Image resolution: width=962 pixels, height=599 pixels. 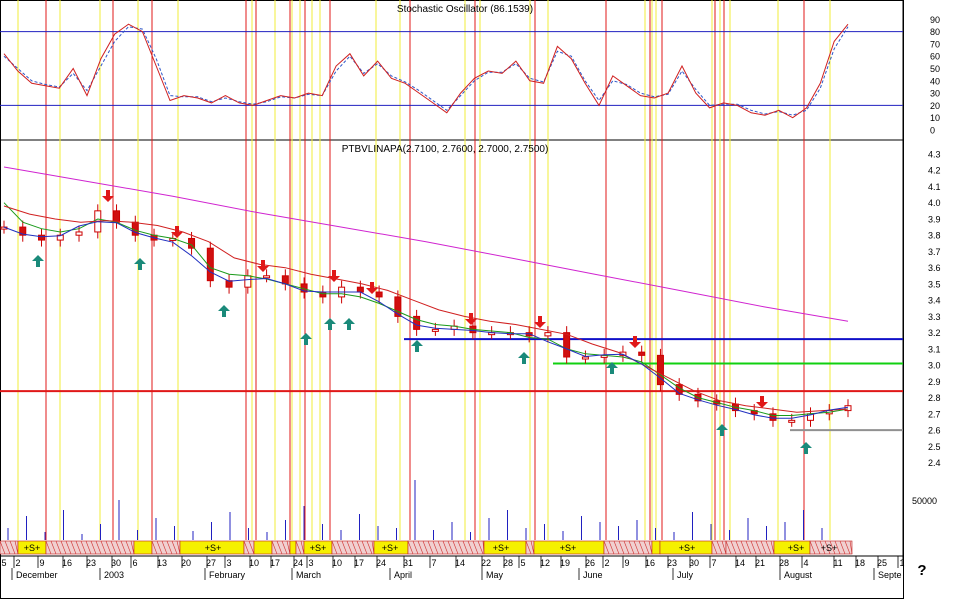 I want to click on volume-tick-label: 50000, so click(x=924, y=501).